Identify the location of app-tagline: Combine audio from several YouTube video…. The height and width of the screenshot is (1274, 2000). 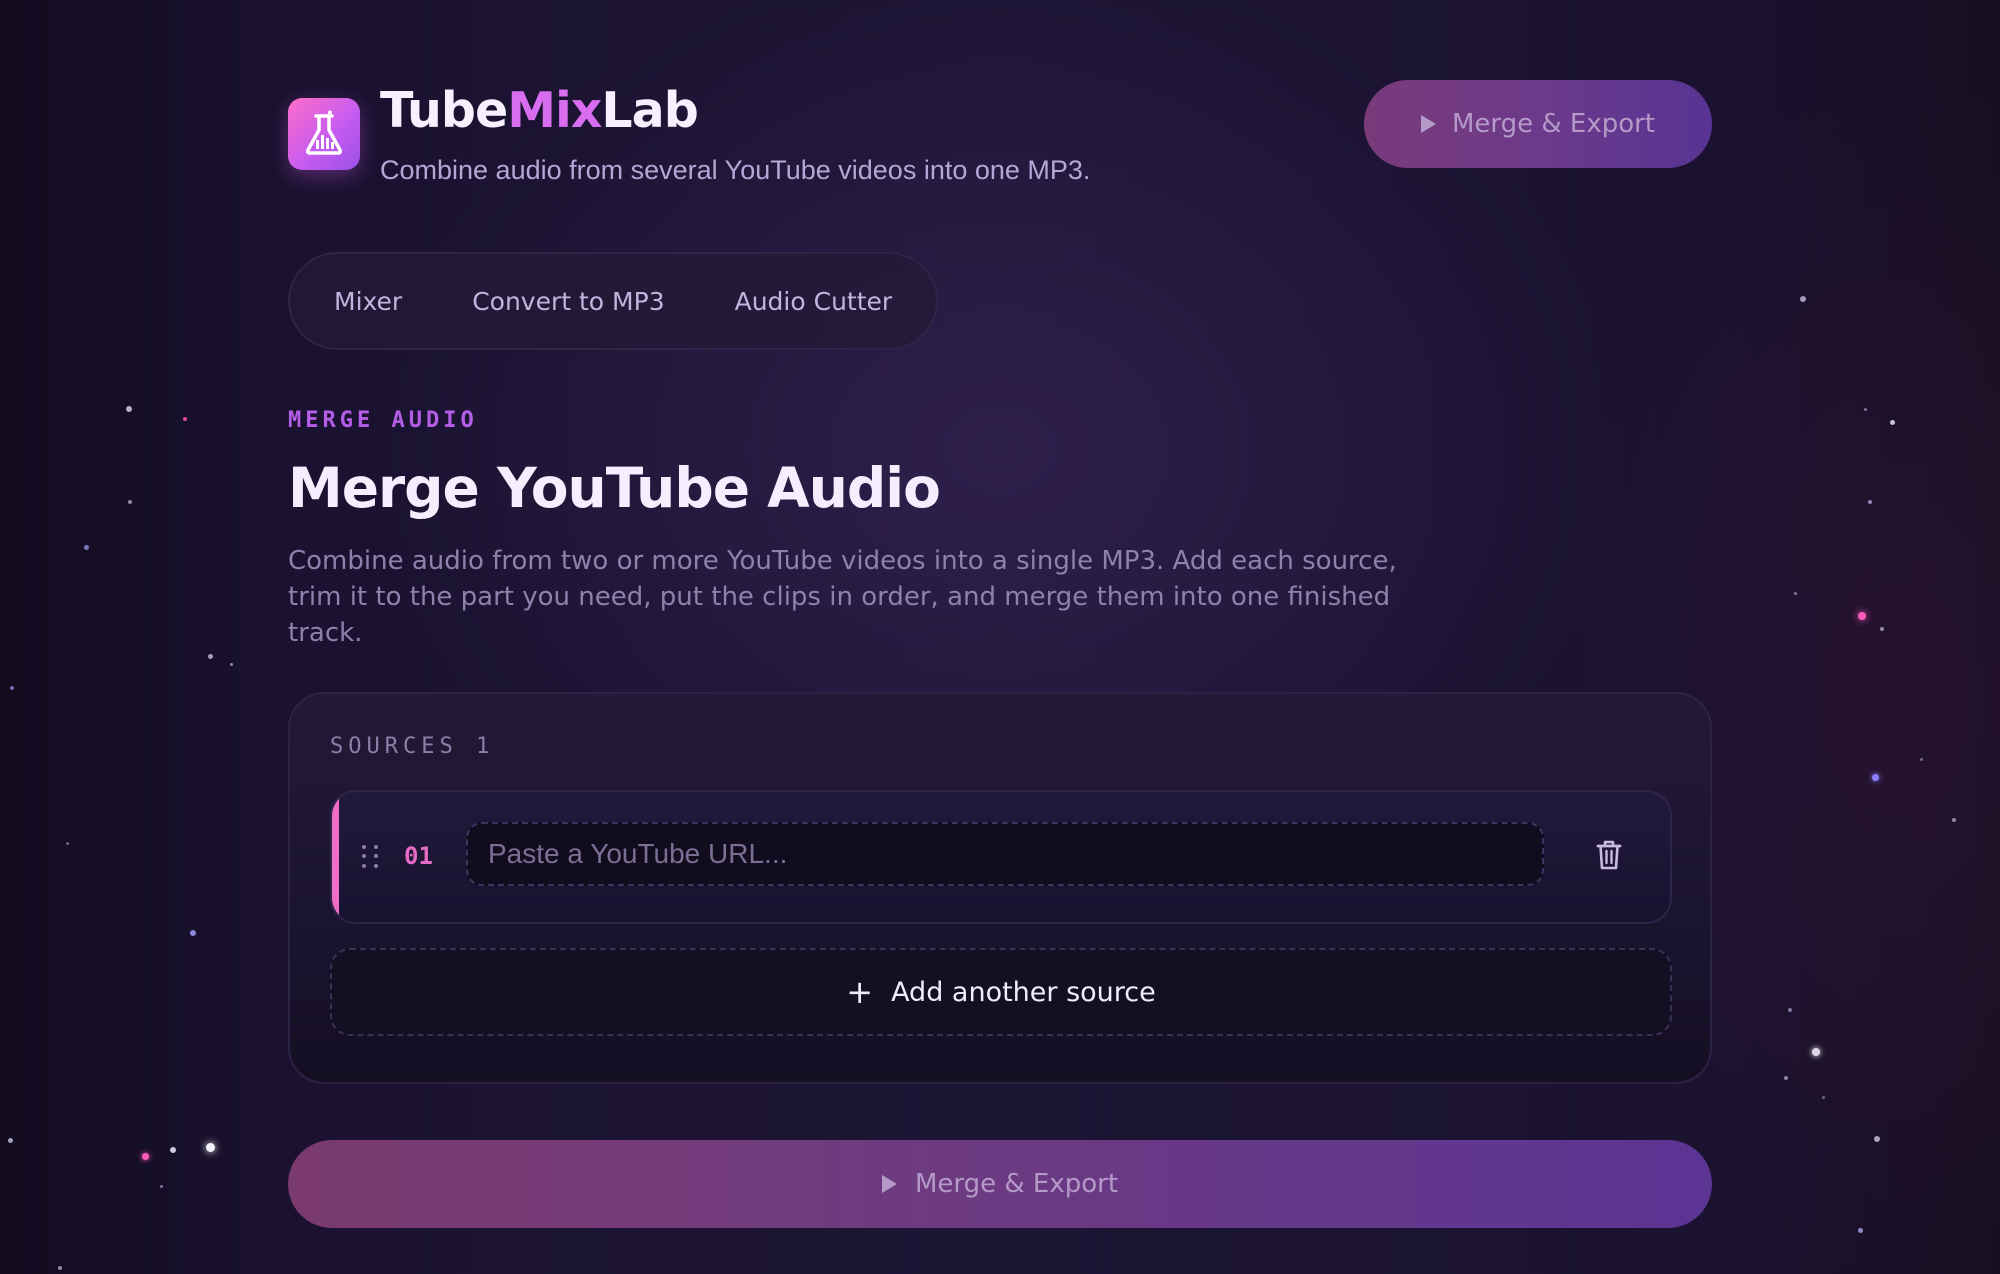
(735, 170).